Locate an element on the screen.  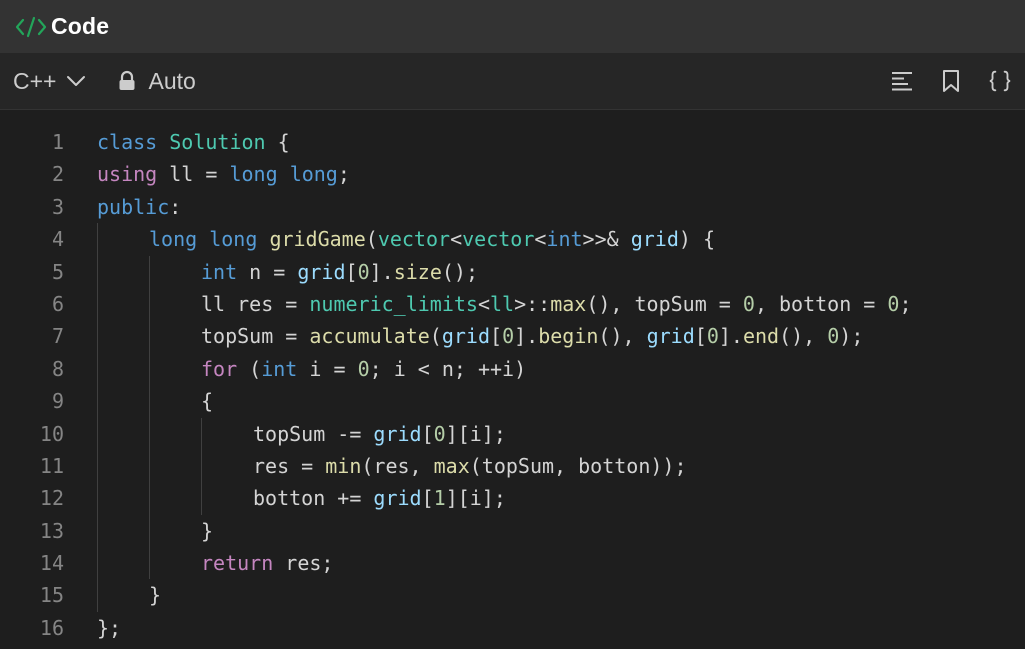
code-token: gridGame is located at coordinates (317, 239).